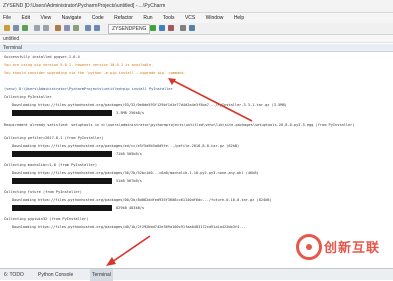 This screenshot has height=281, width=393. I want to click on annotation-arrowhead, so click(111, 261).